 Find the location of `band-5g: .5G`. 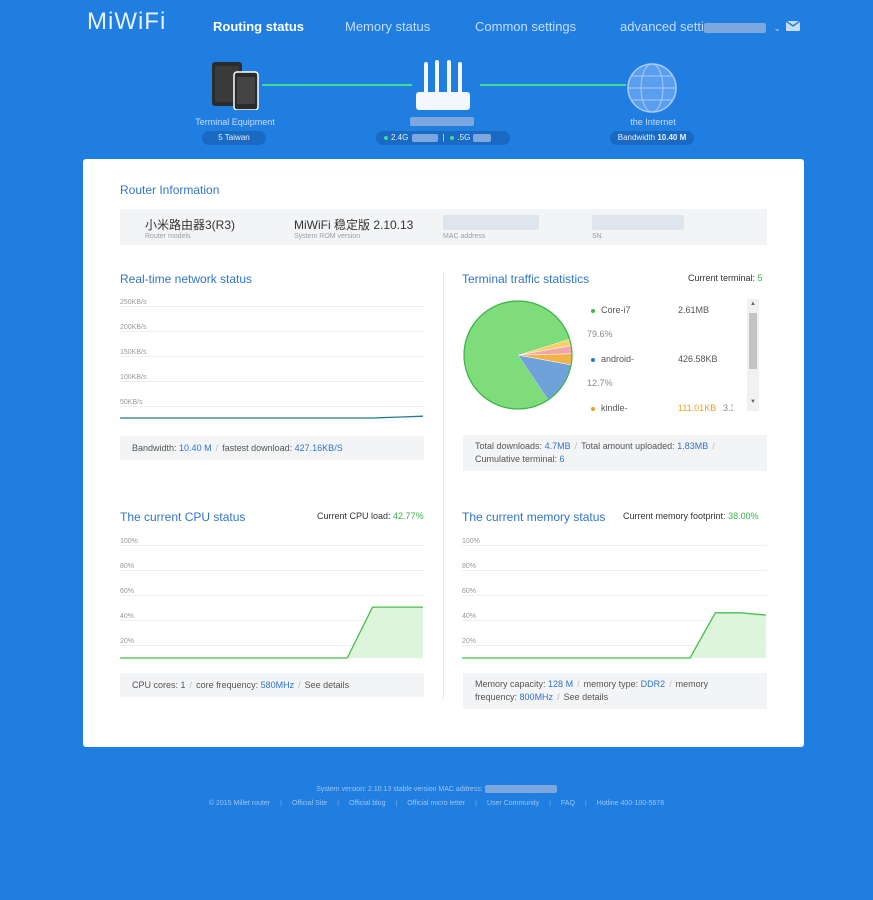

band-5g: .5G is located at coordinates (464, 137).